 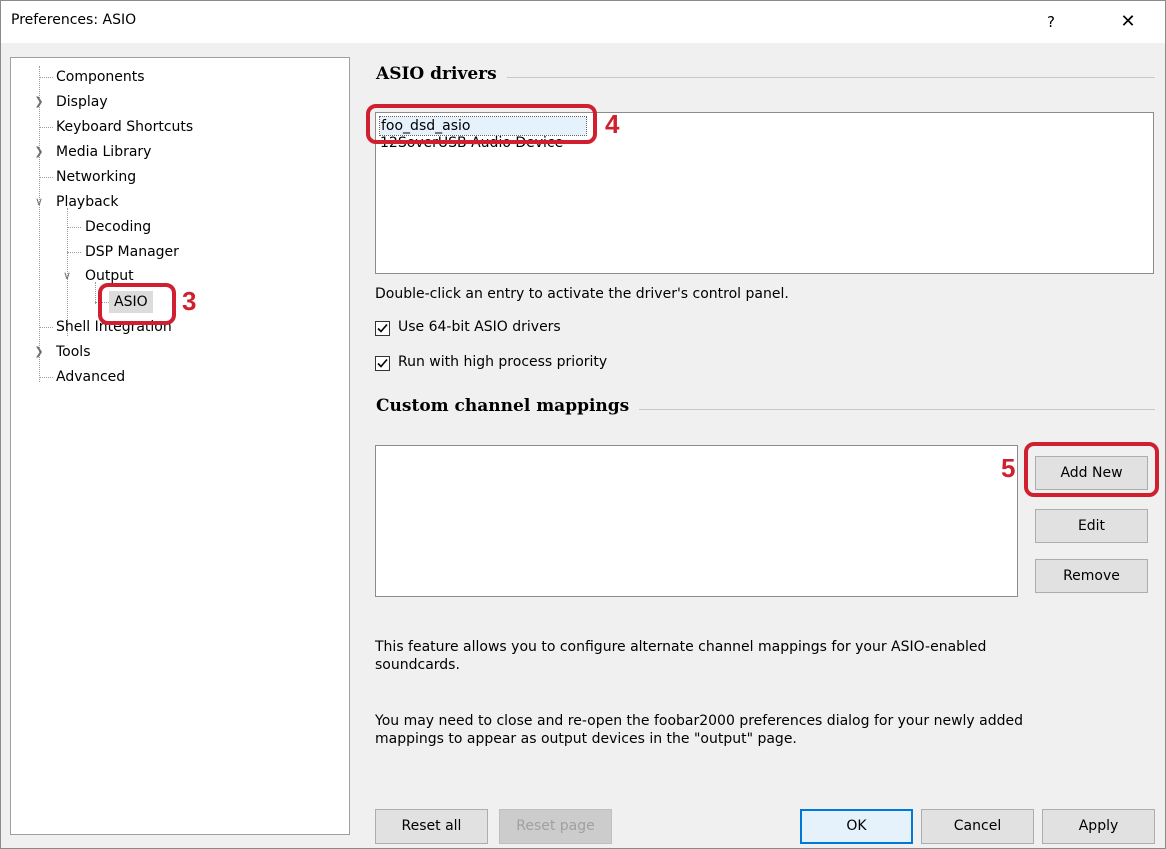 I want to click on high-priority-label: Run with high process priority, so click(x=502, y=362).